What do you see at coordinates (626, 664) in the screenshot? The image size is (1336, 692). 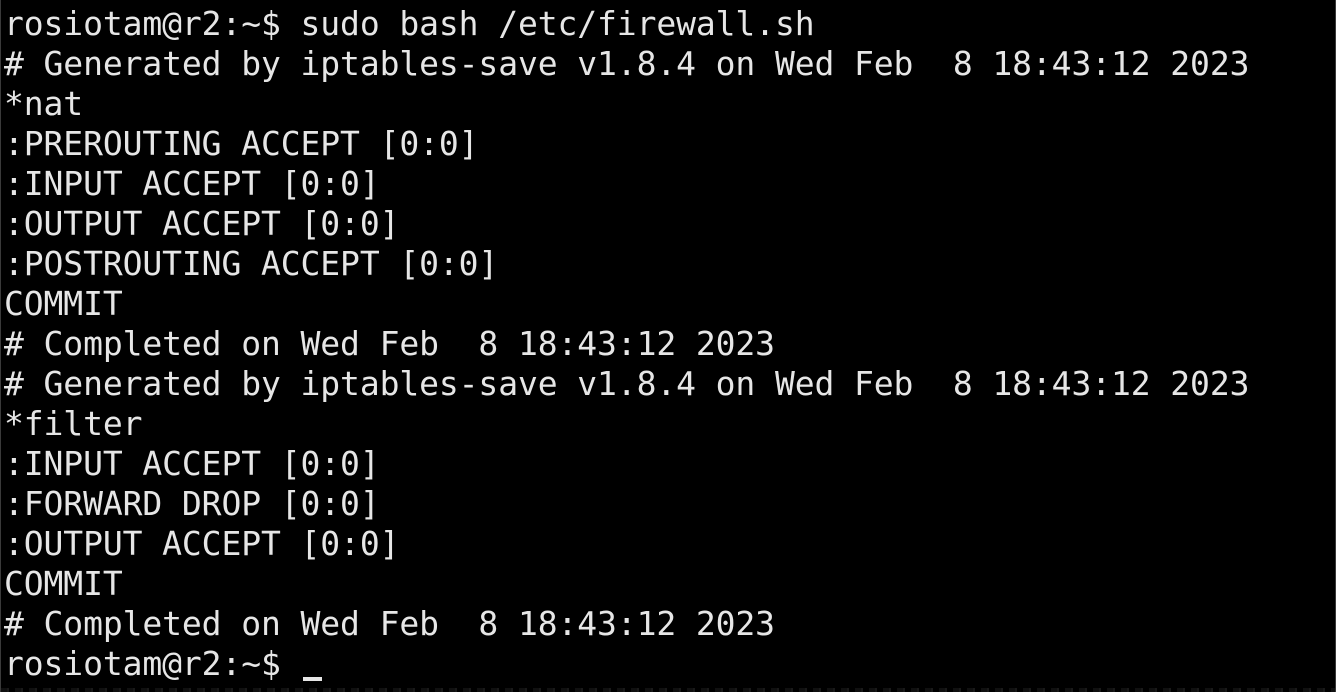 I see `active-prompt-line: rosiotam@r2:~$` at bounding box center [626, 664].